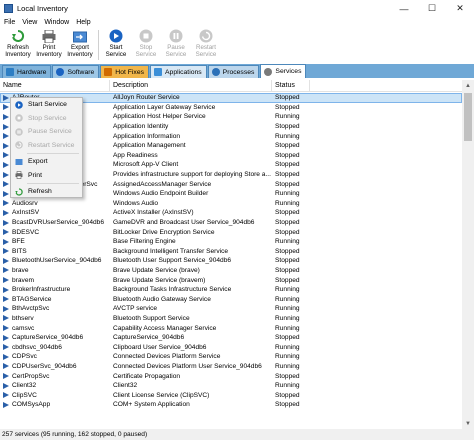 This screenshot has height=440, width=474. Describe the element at coordinates (32, 299) in the screenshot. I see `service-name: BTAGService` at that location.